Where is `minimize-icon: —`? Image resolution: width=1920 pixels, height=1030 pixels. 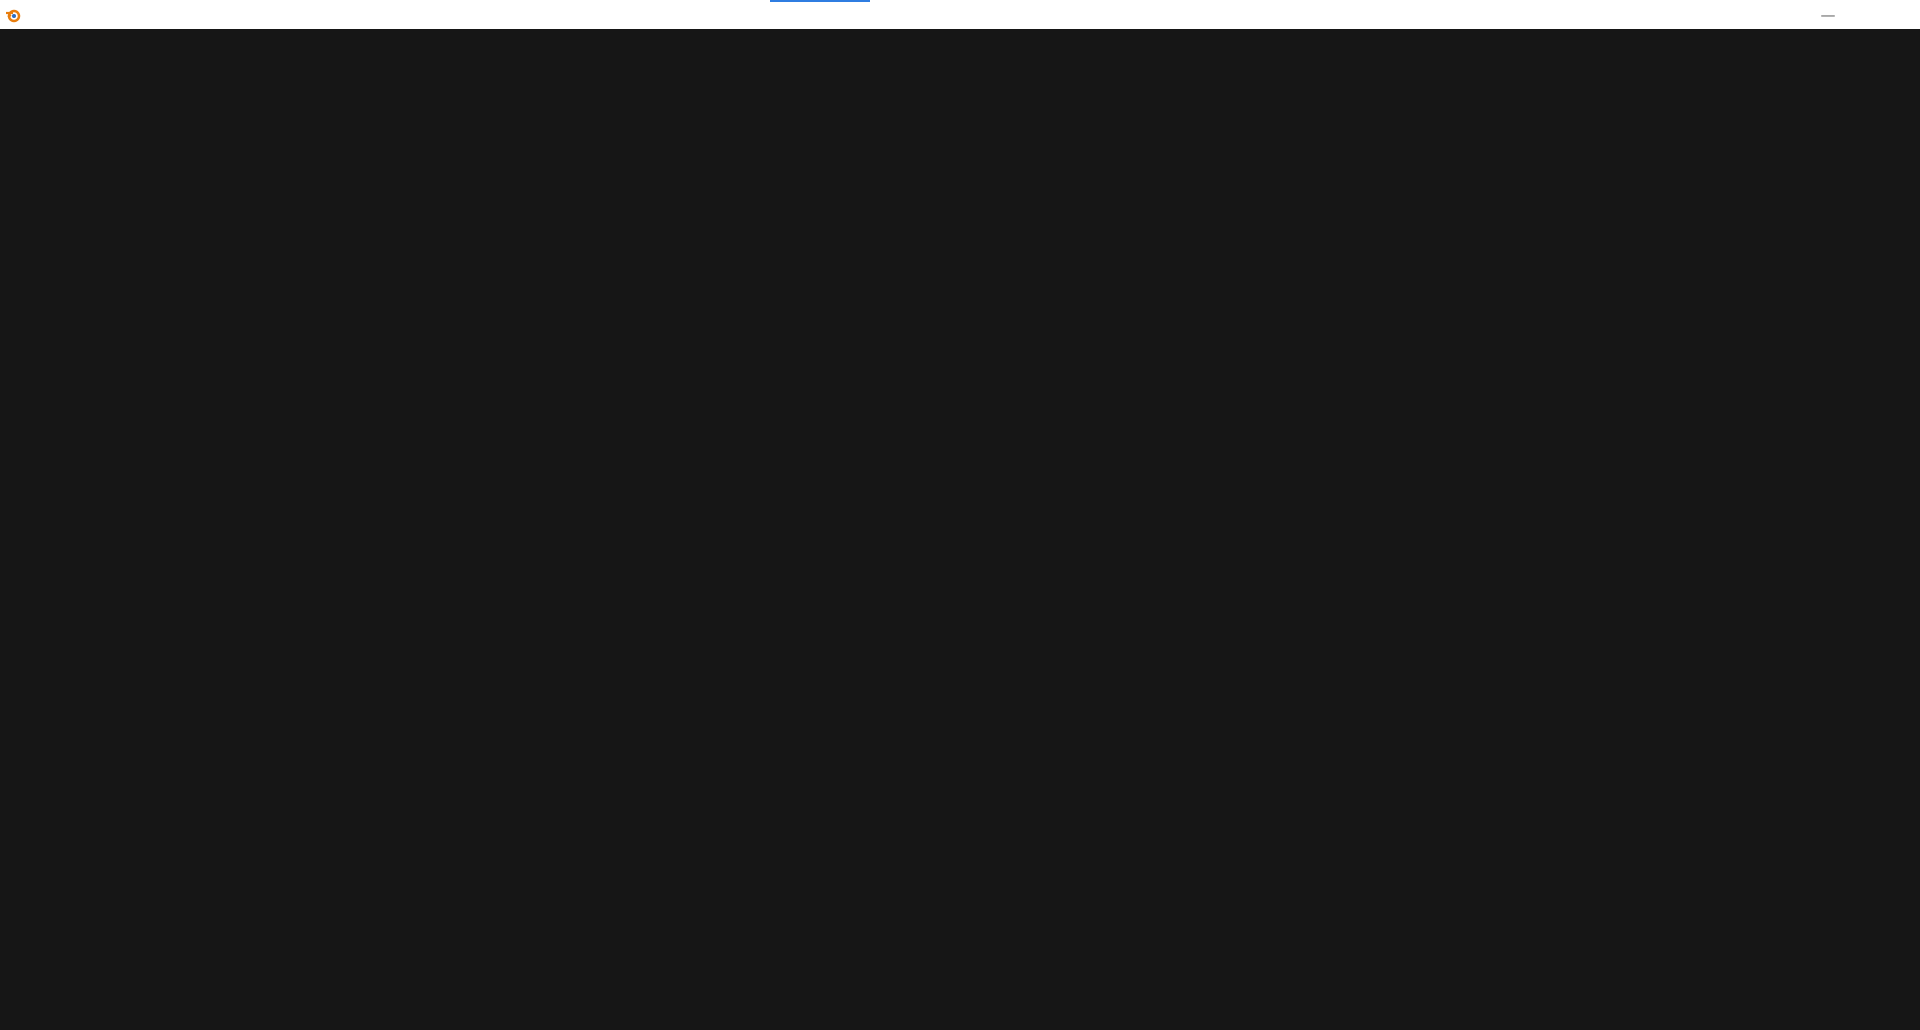 minimize-icon: — is located at coordinates (1828, 14).